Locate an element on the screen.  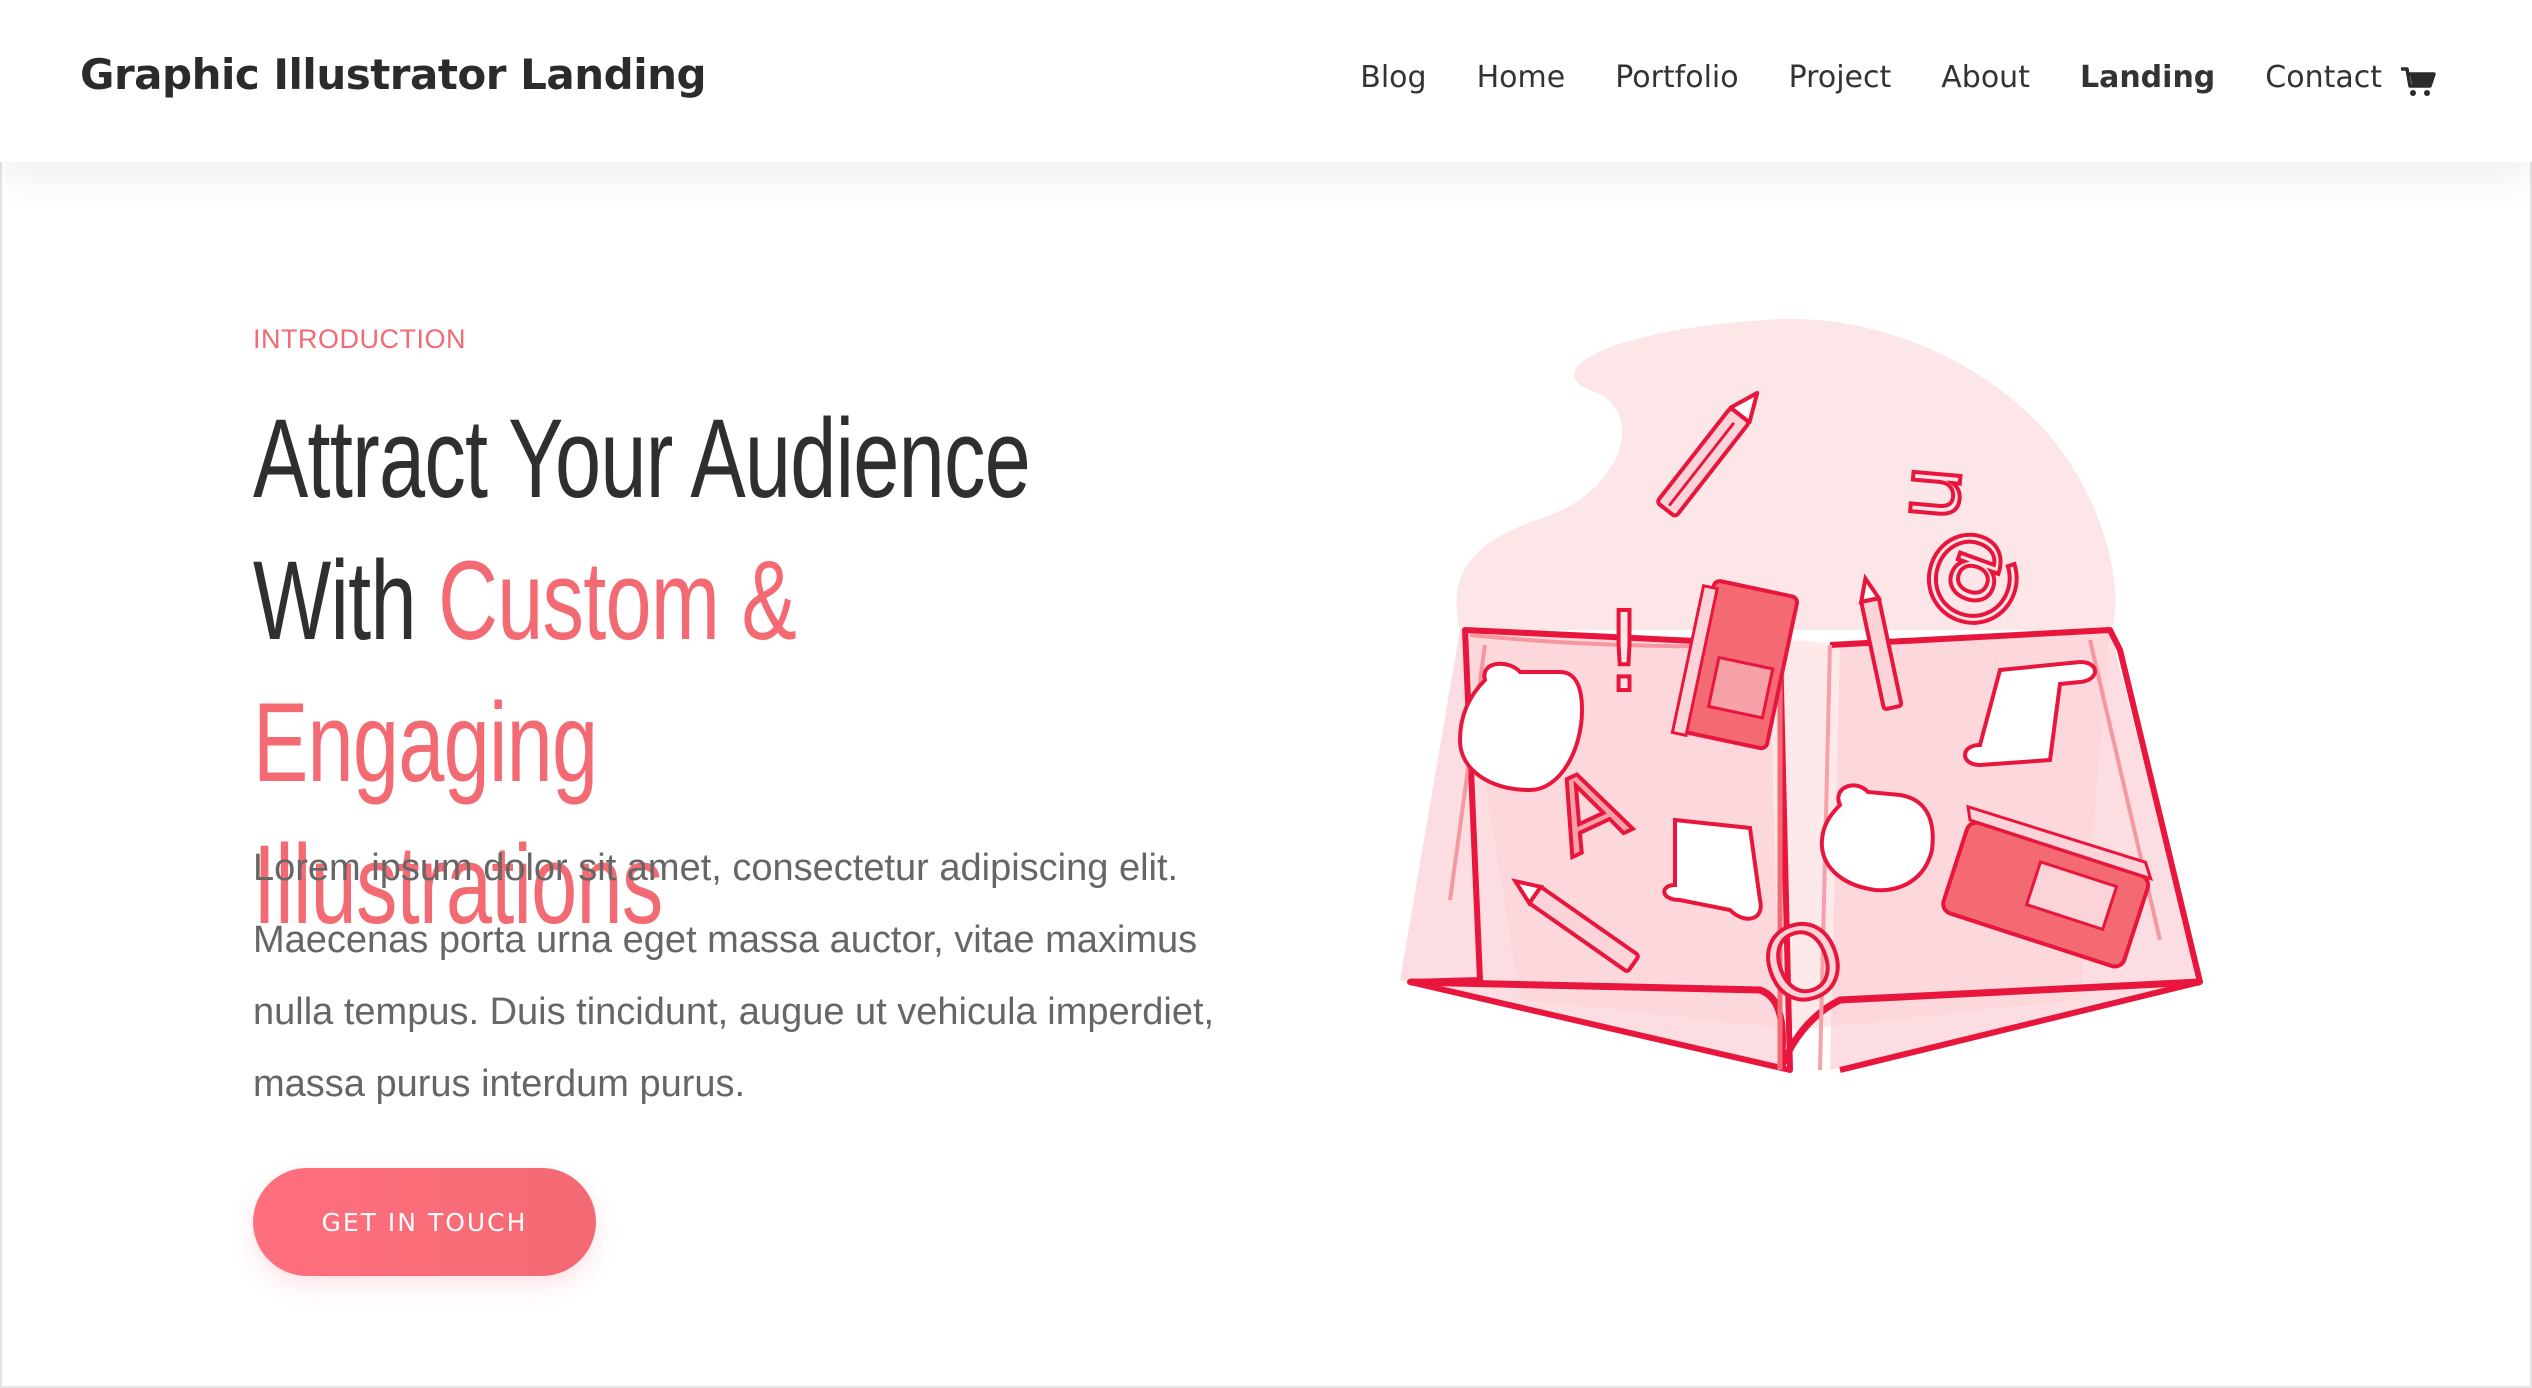
nav-item-home: Home is located at coordinates (1521, 77).